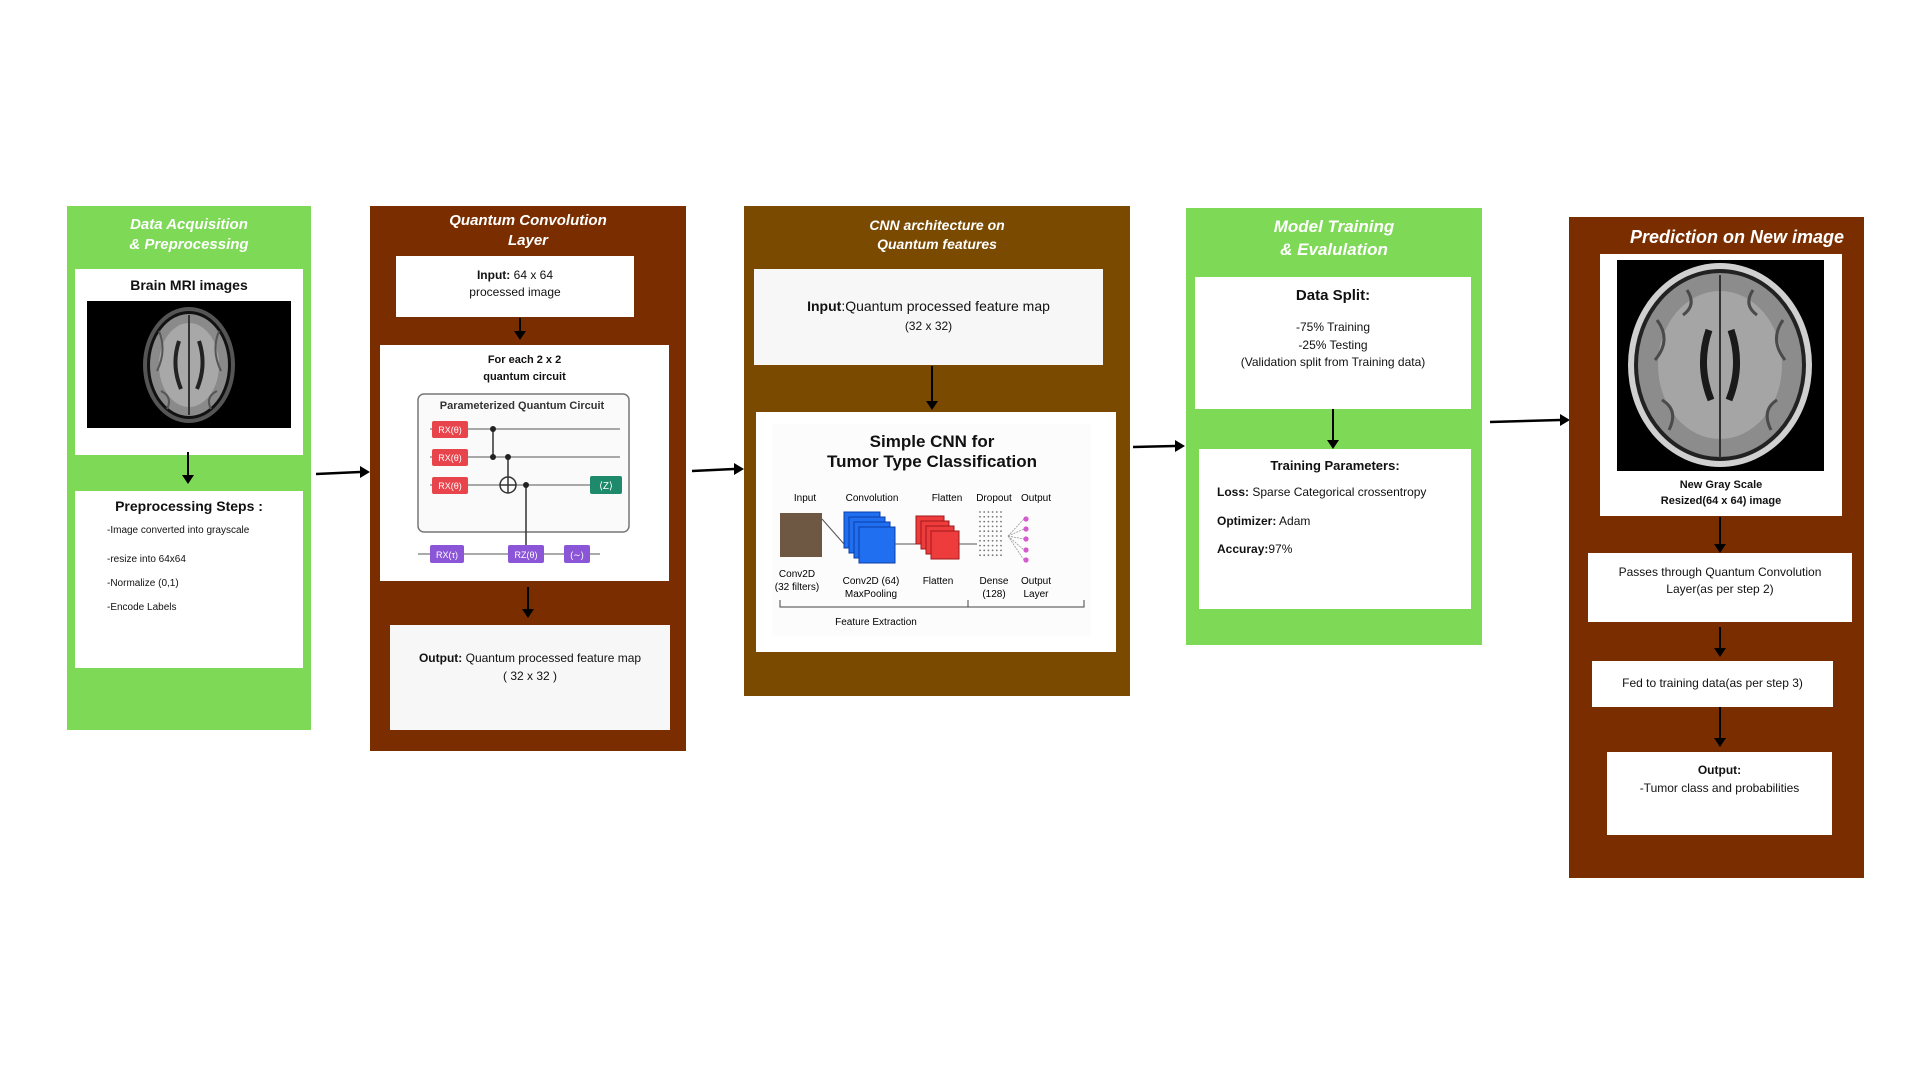 The image size is (1920, 1080). What do you see at coordinates (938, 581) in the screenshot?
I see `layer-label: Flatten` at bounding box center [938, 581].